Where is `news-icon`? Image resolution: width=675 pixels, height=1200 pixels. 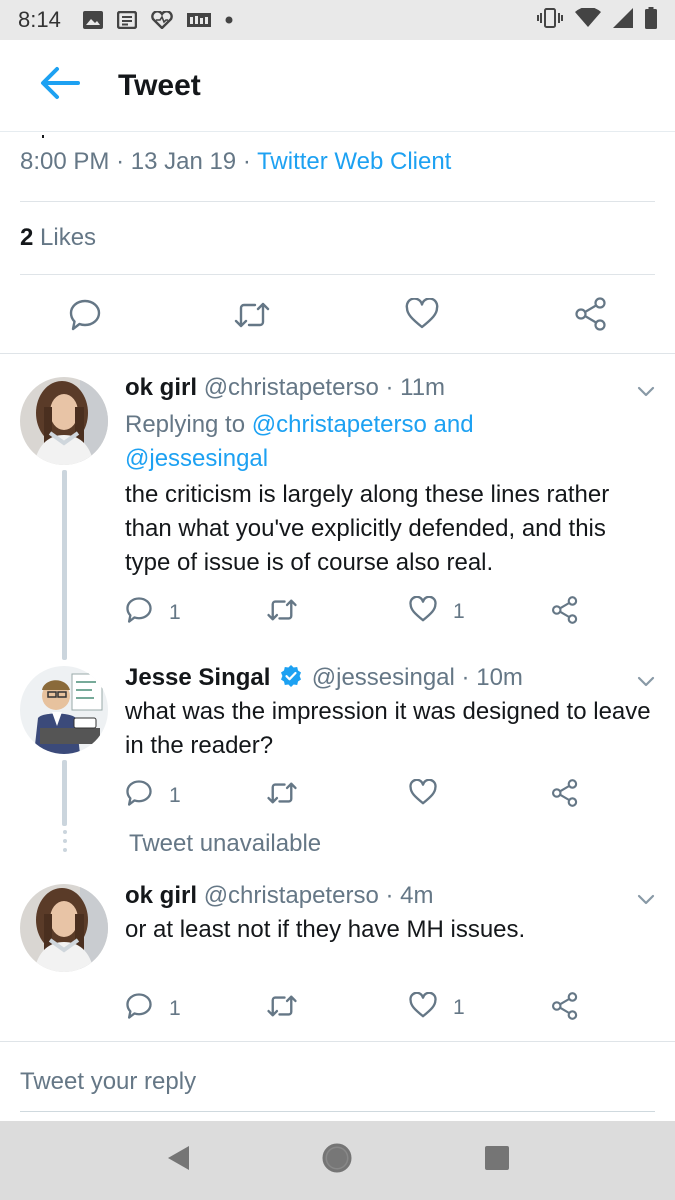
news-icon is located at coordinates (126, 20).